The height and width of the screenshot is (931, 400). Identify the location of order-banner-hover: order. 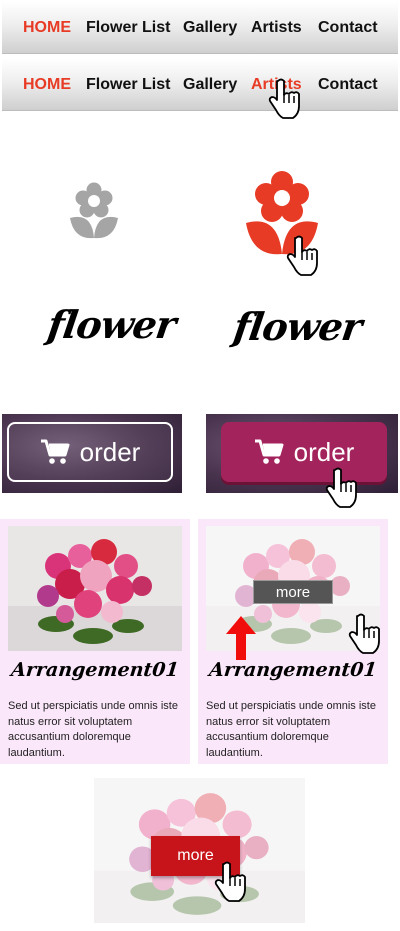
(302, 453).